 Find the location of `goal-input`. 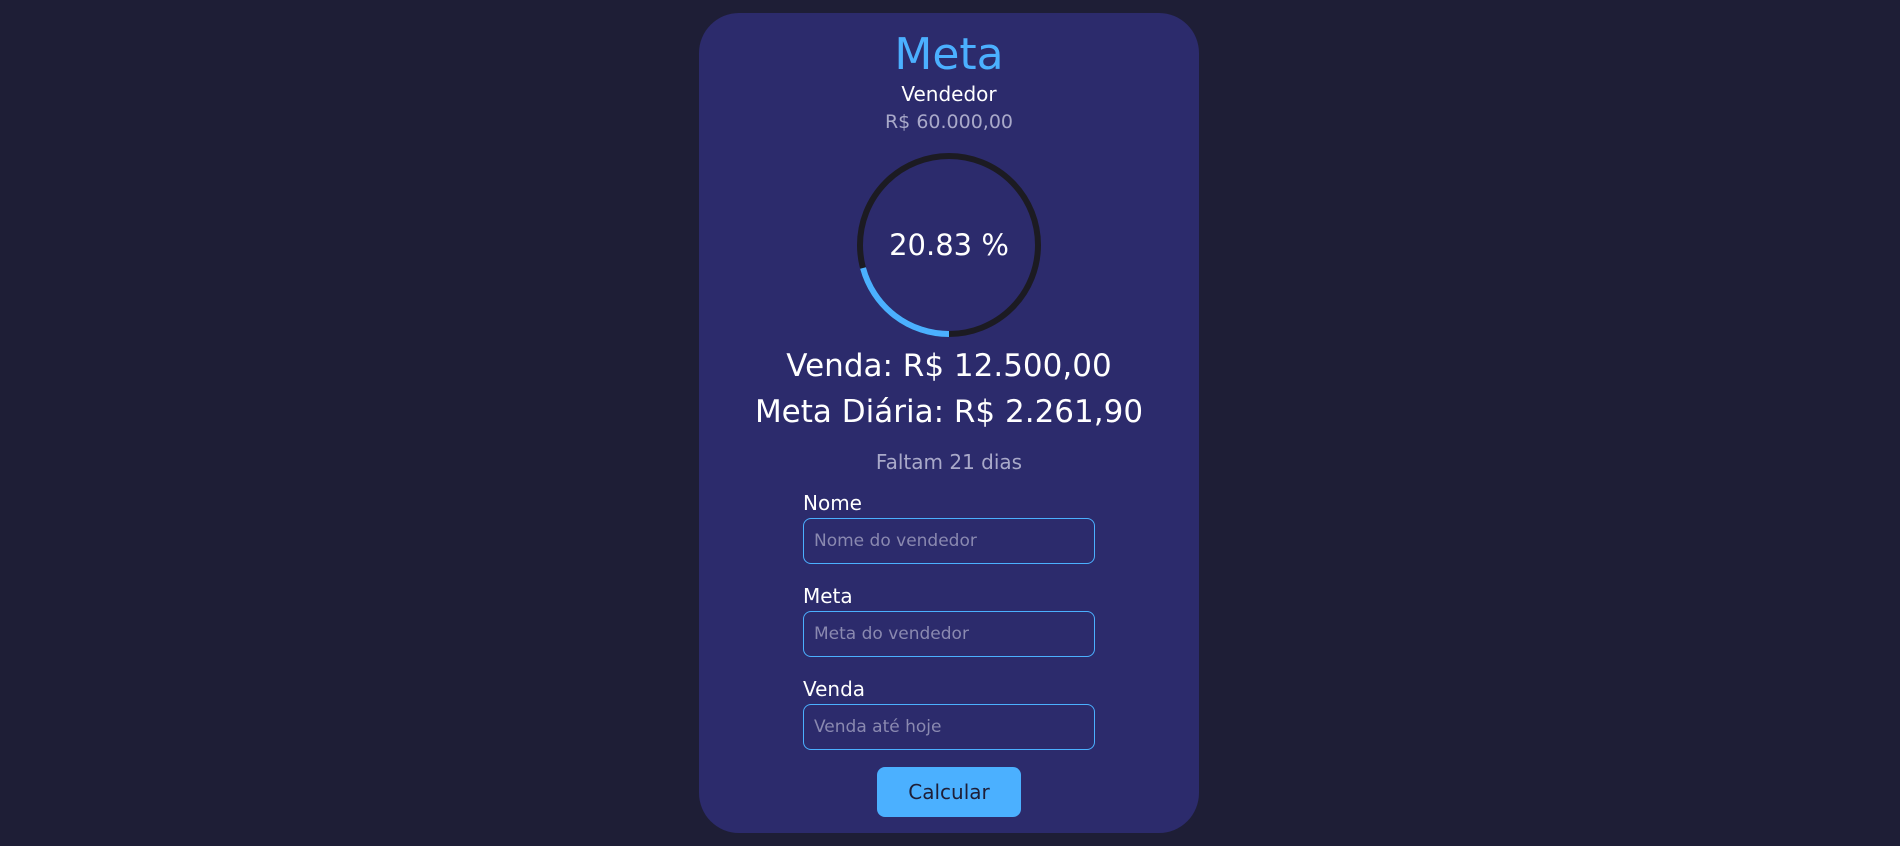

goal-input is located at coordinates (949, 634).